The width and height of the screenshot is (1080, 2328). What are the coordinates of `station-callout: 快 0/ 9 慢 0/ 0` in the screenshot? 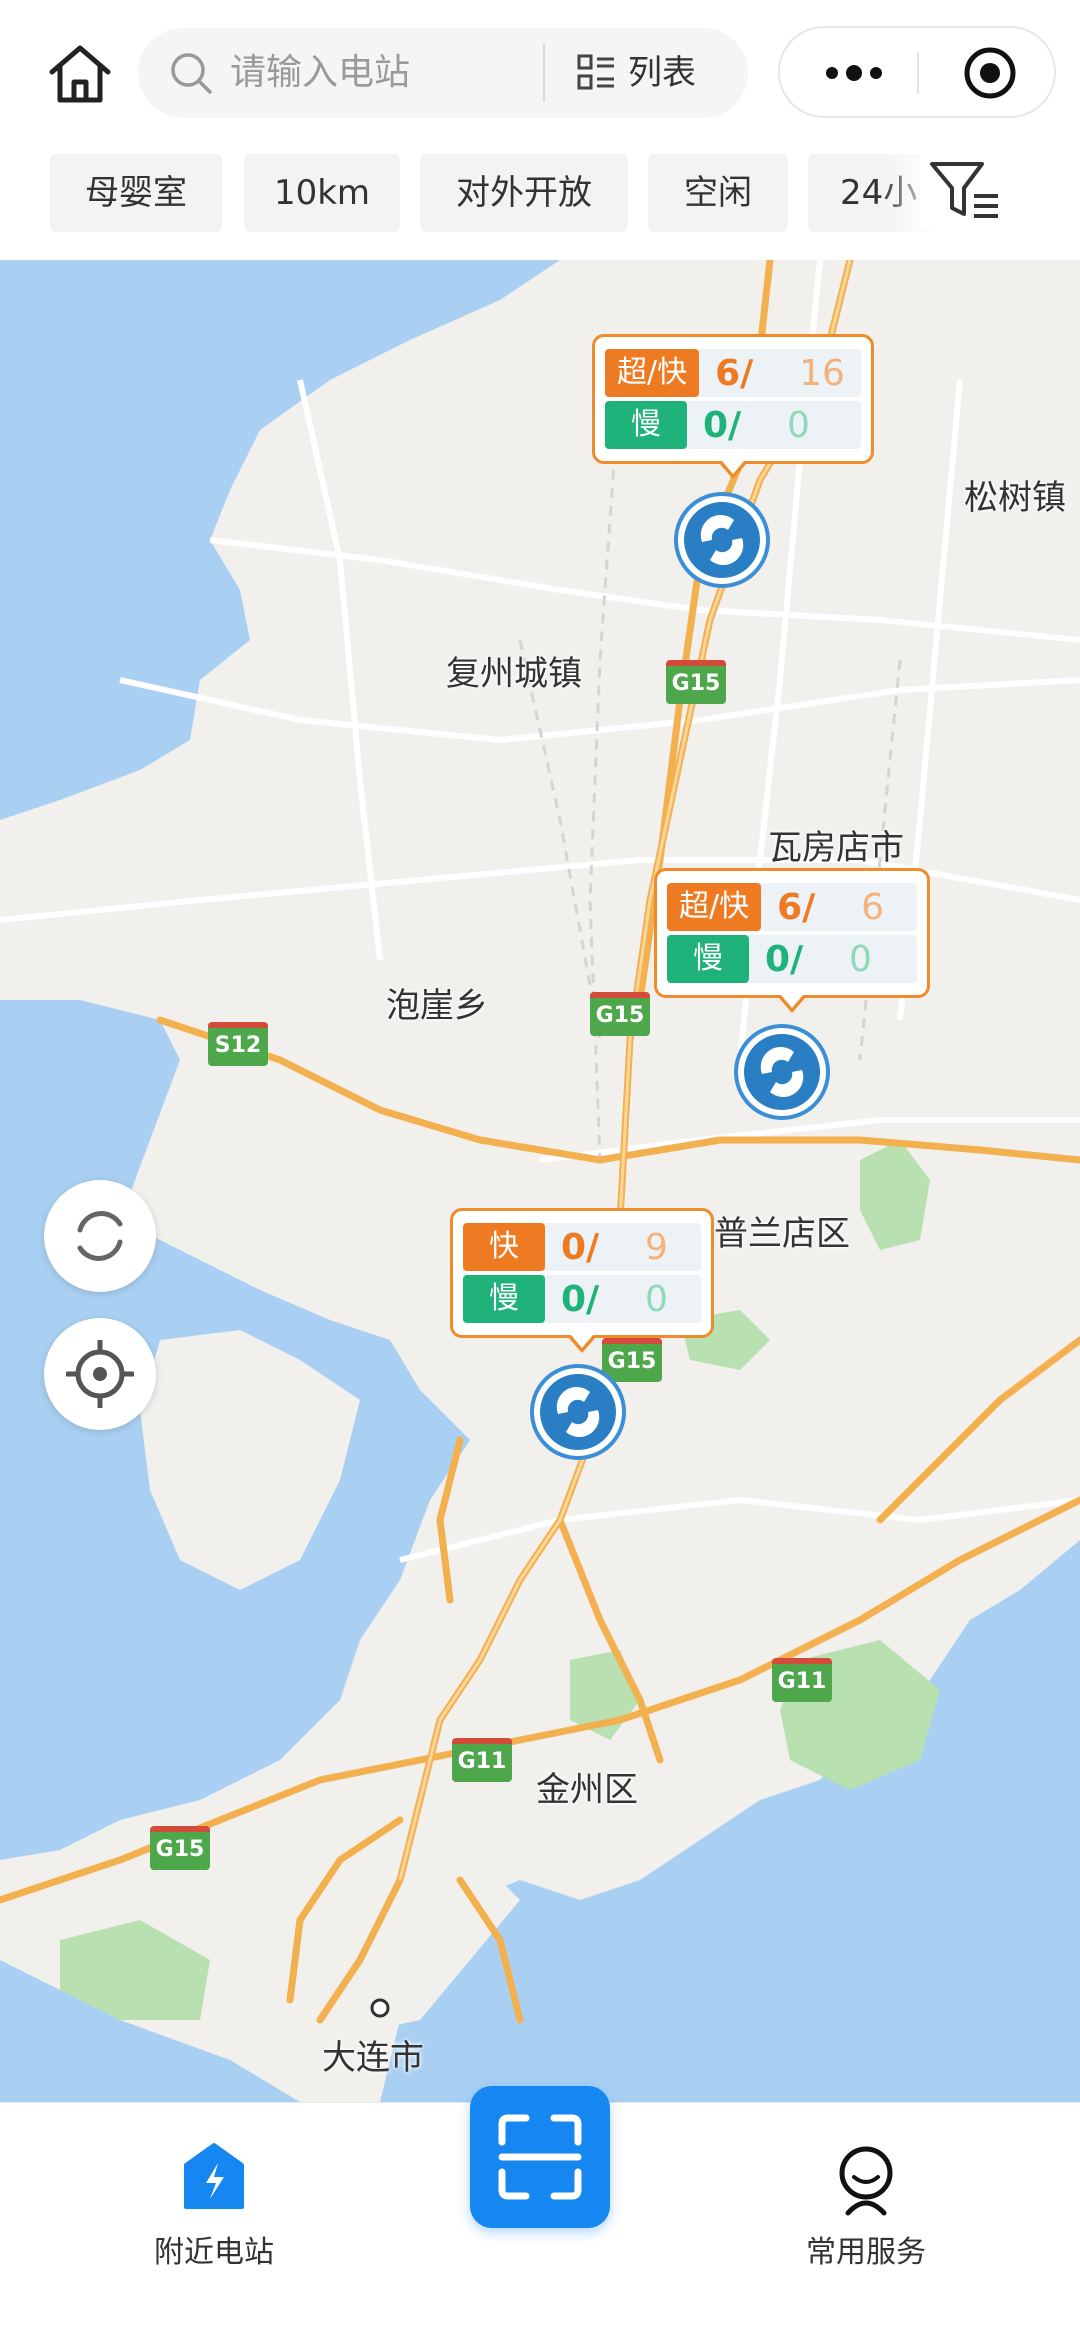 It's located at (582, 1280).